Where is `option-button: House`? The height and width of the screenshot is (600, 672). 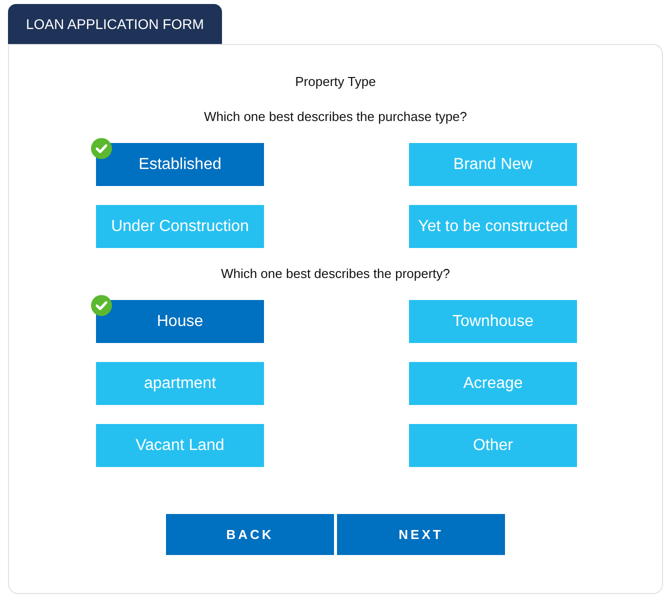
option-button: House is located at coordinates (180, 321).